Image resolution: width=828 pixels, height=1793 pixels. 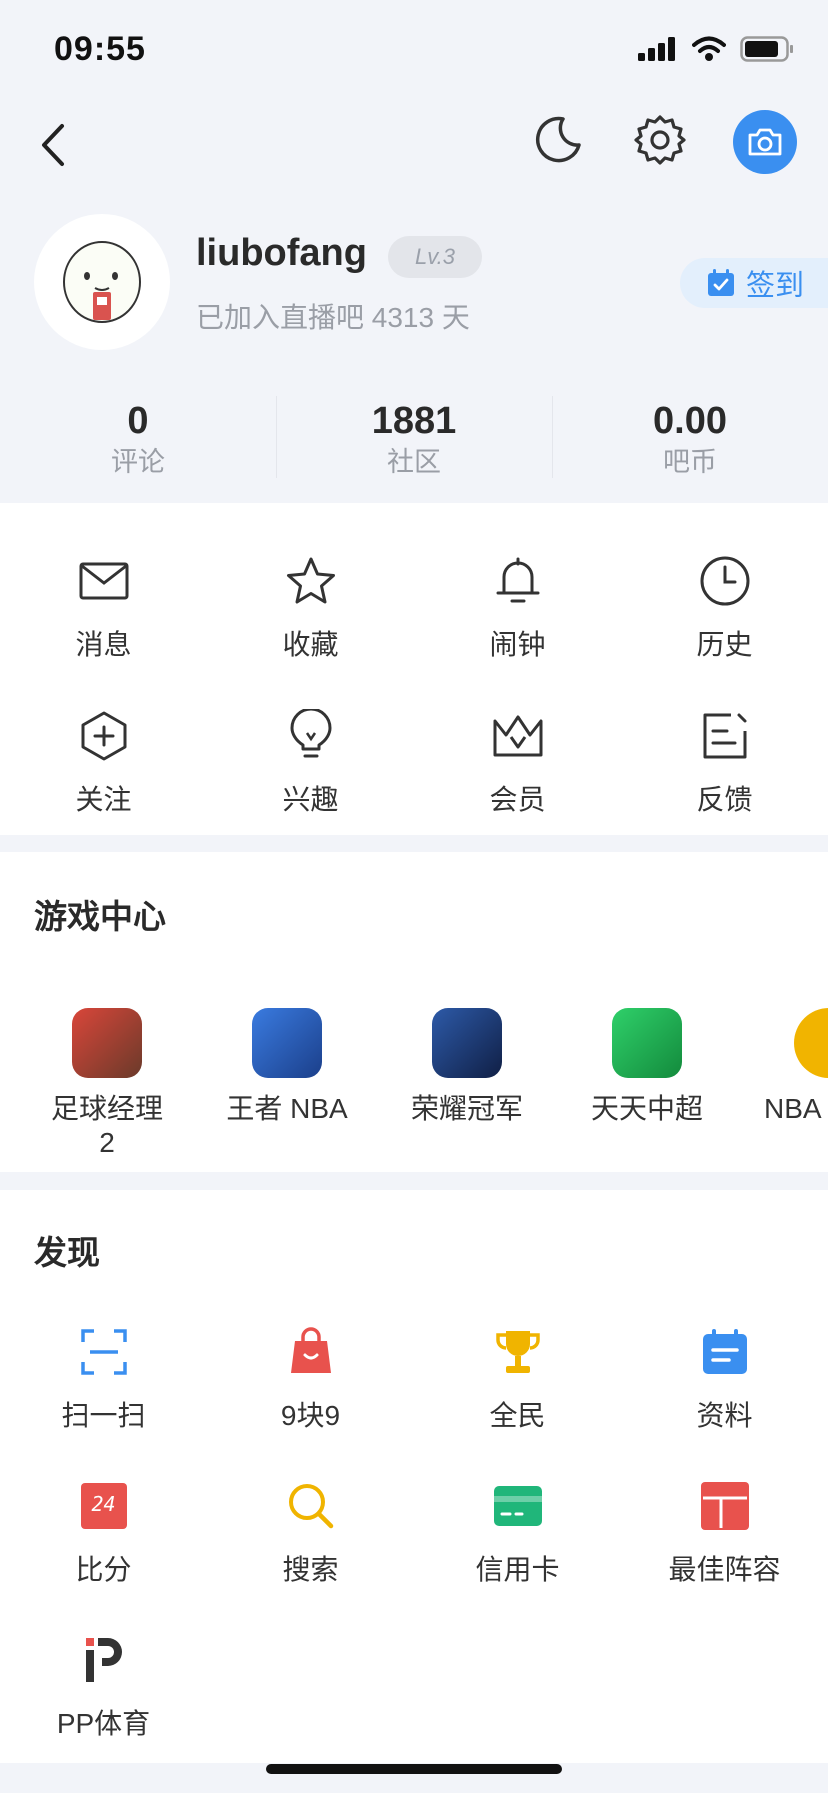 I want to click on calendar-check-icon, so click(x=721, y=282).